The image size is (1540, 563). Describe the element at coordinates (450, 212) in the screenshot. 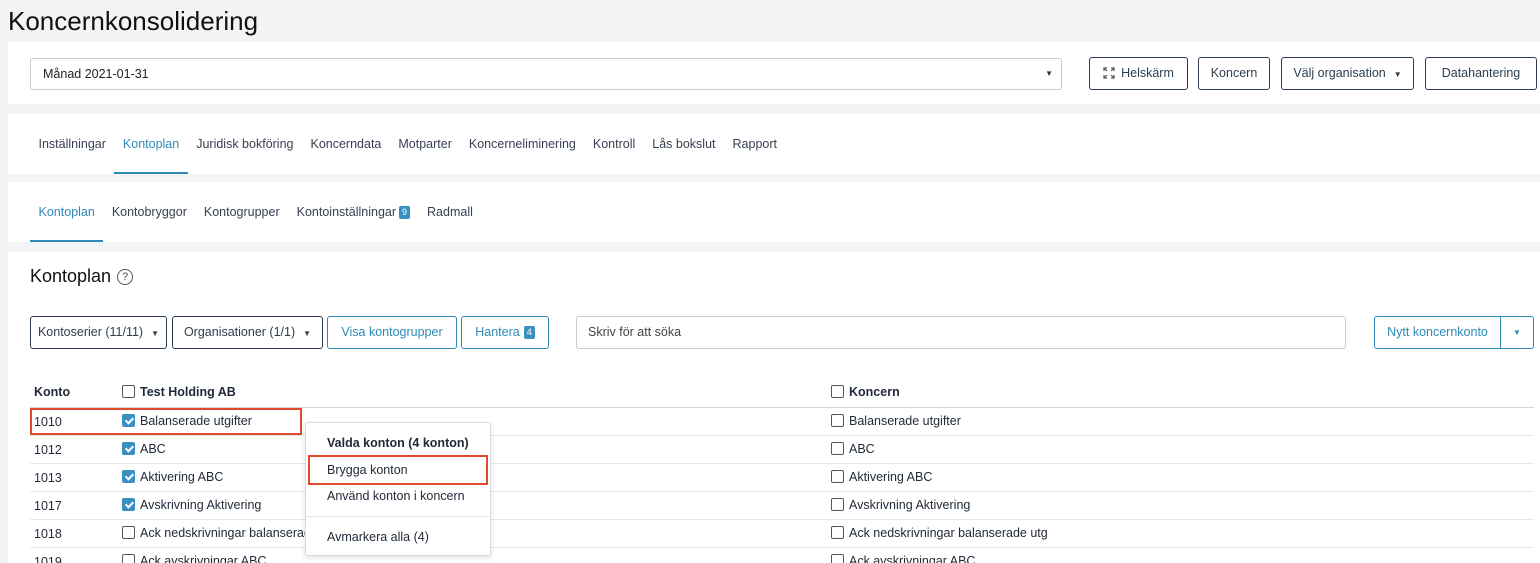

I see `subtab-radmall: Radmall` at that location.